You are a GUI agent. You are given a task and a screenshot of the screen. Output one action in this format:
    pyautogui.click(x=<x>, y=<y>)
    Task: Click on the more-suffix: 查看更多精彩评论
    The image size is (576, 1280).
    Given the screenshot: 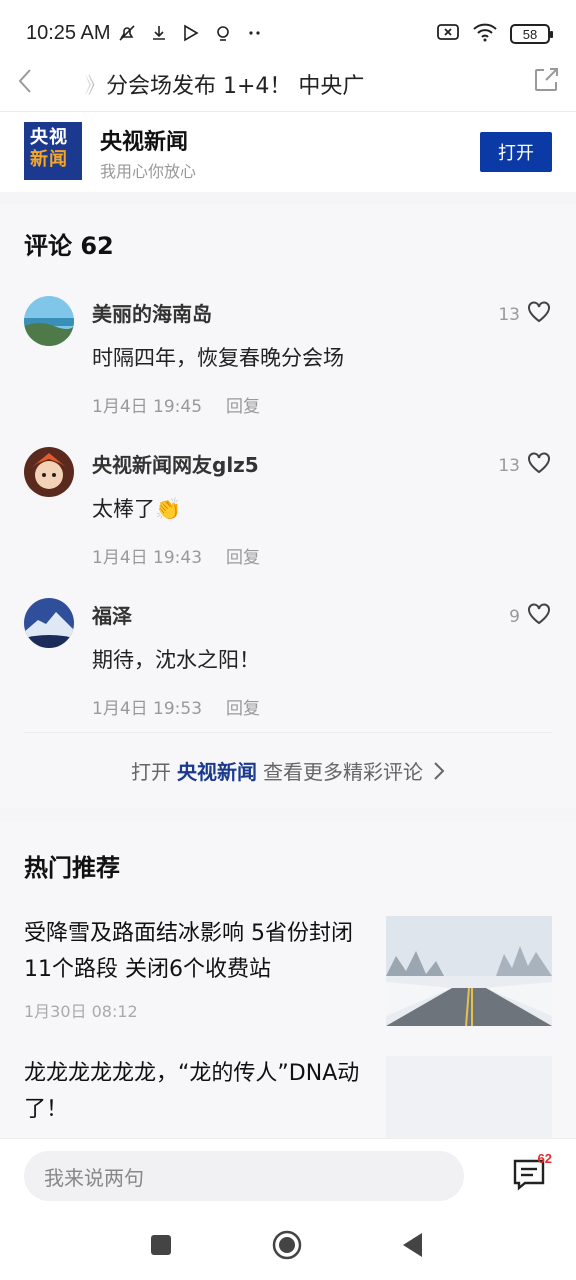 What is the action you would take?
    pyautogui.click(x=343, y=772)
    